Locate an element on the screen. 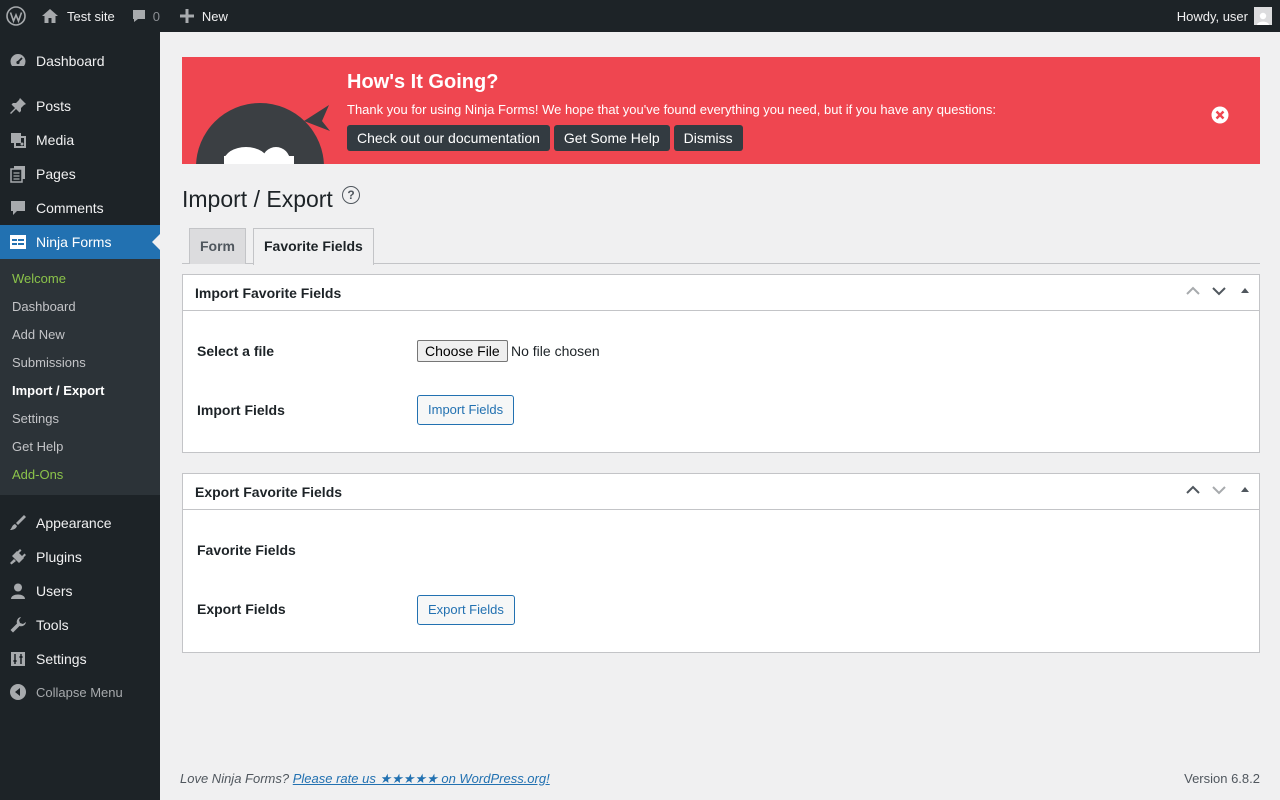 This screenshot has height=800, width=1280. dismiss-button: Dismiss is located at coordinates (708, 138).